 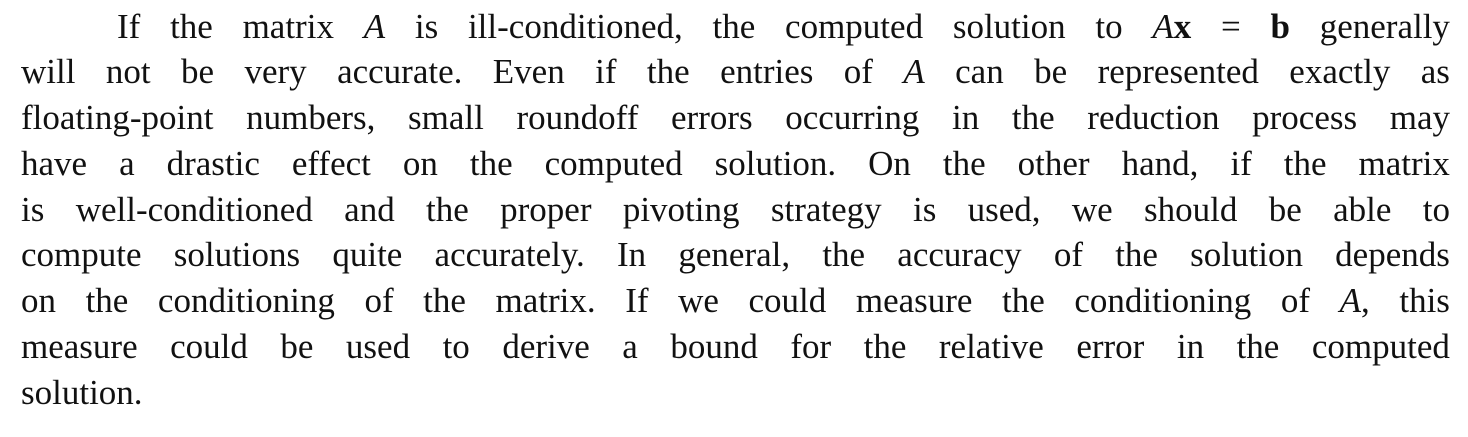 I want to click on word: accurate., so click(x=400, y=71).